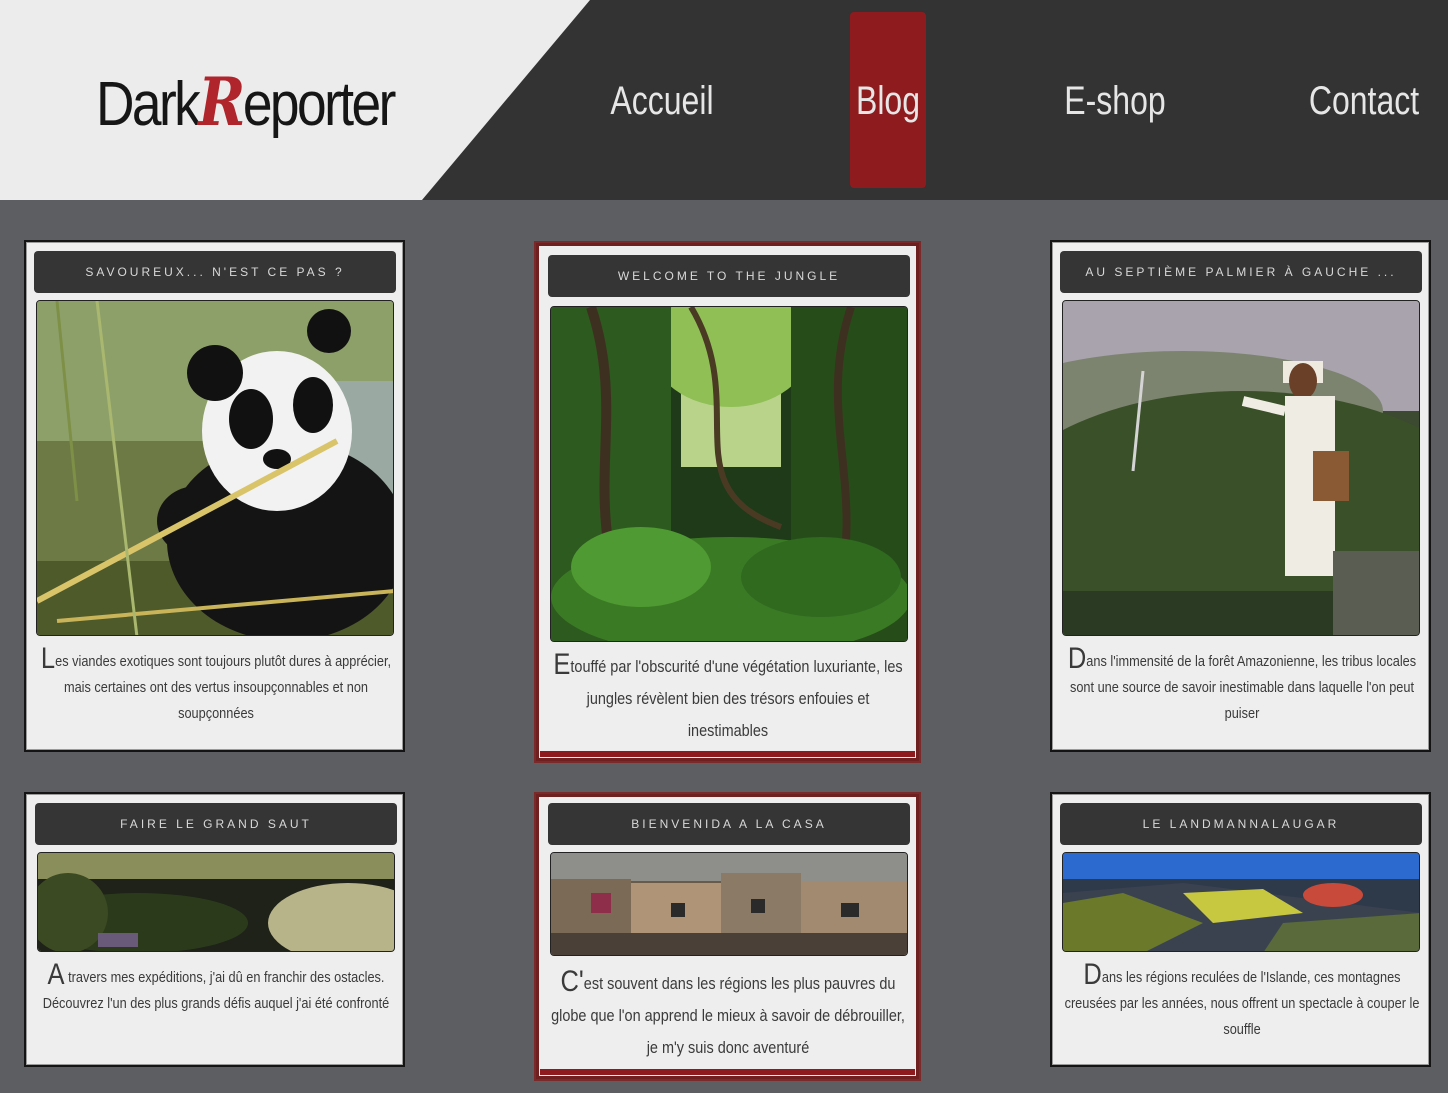 Image resolution: width=1448 pixels, height=1093 pixels. I want to click on logo-r-mark: R, so click(221, 102).